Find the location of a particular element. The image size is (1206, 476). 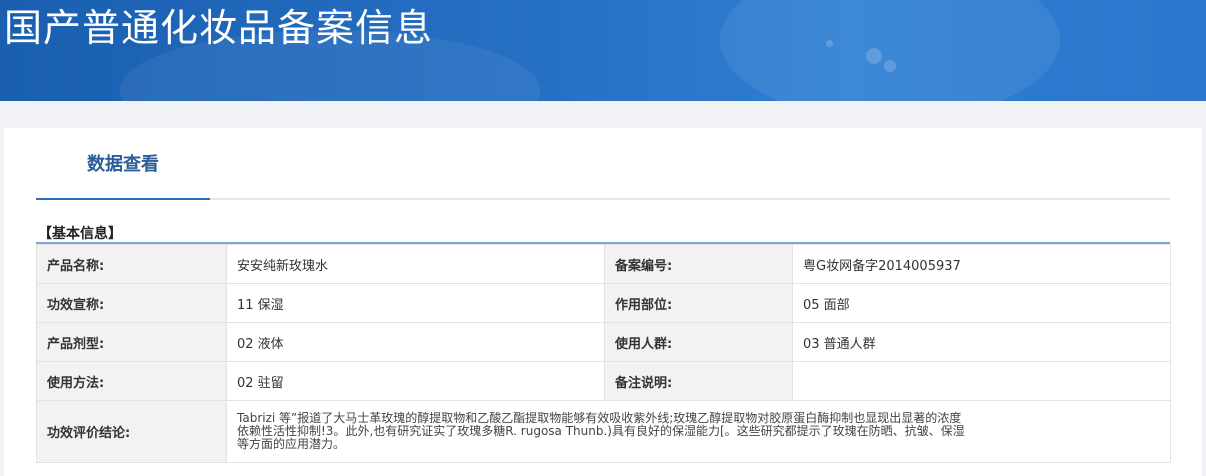

target-group-label: 使用人群: is located at coordinates (698, 342).